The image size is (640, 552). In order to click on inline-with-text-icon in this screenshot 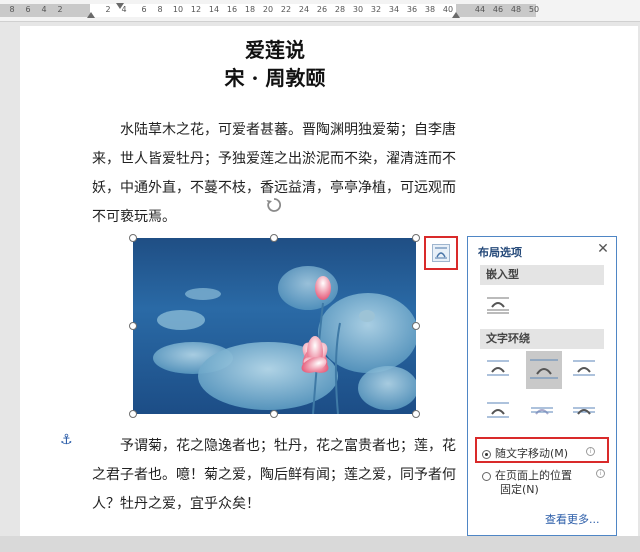, I will do `click(498, 304)`.